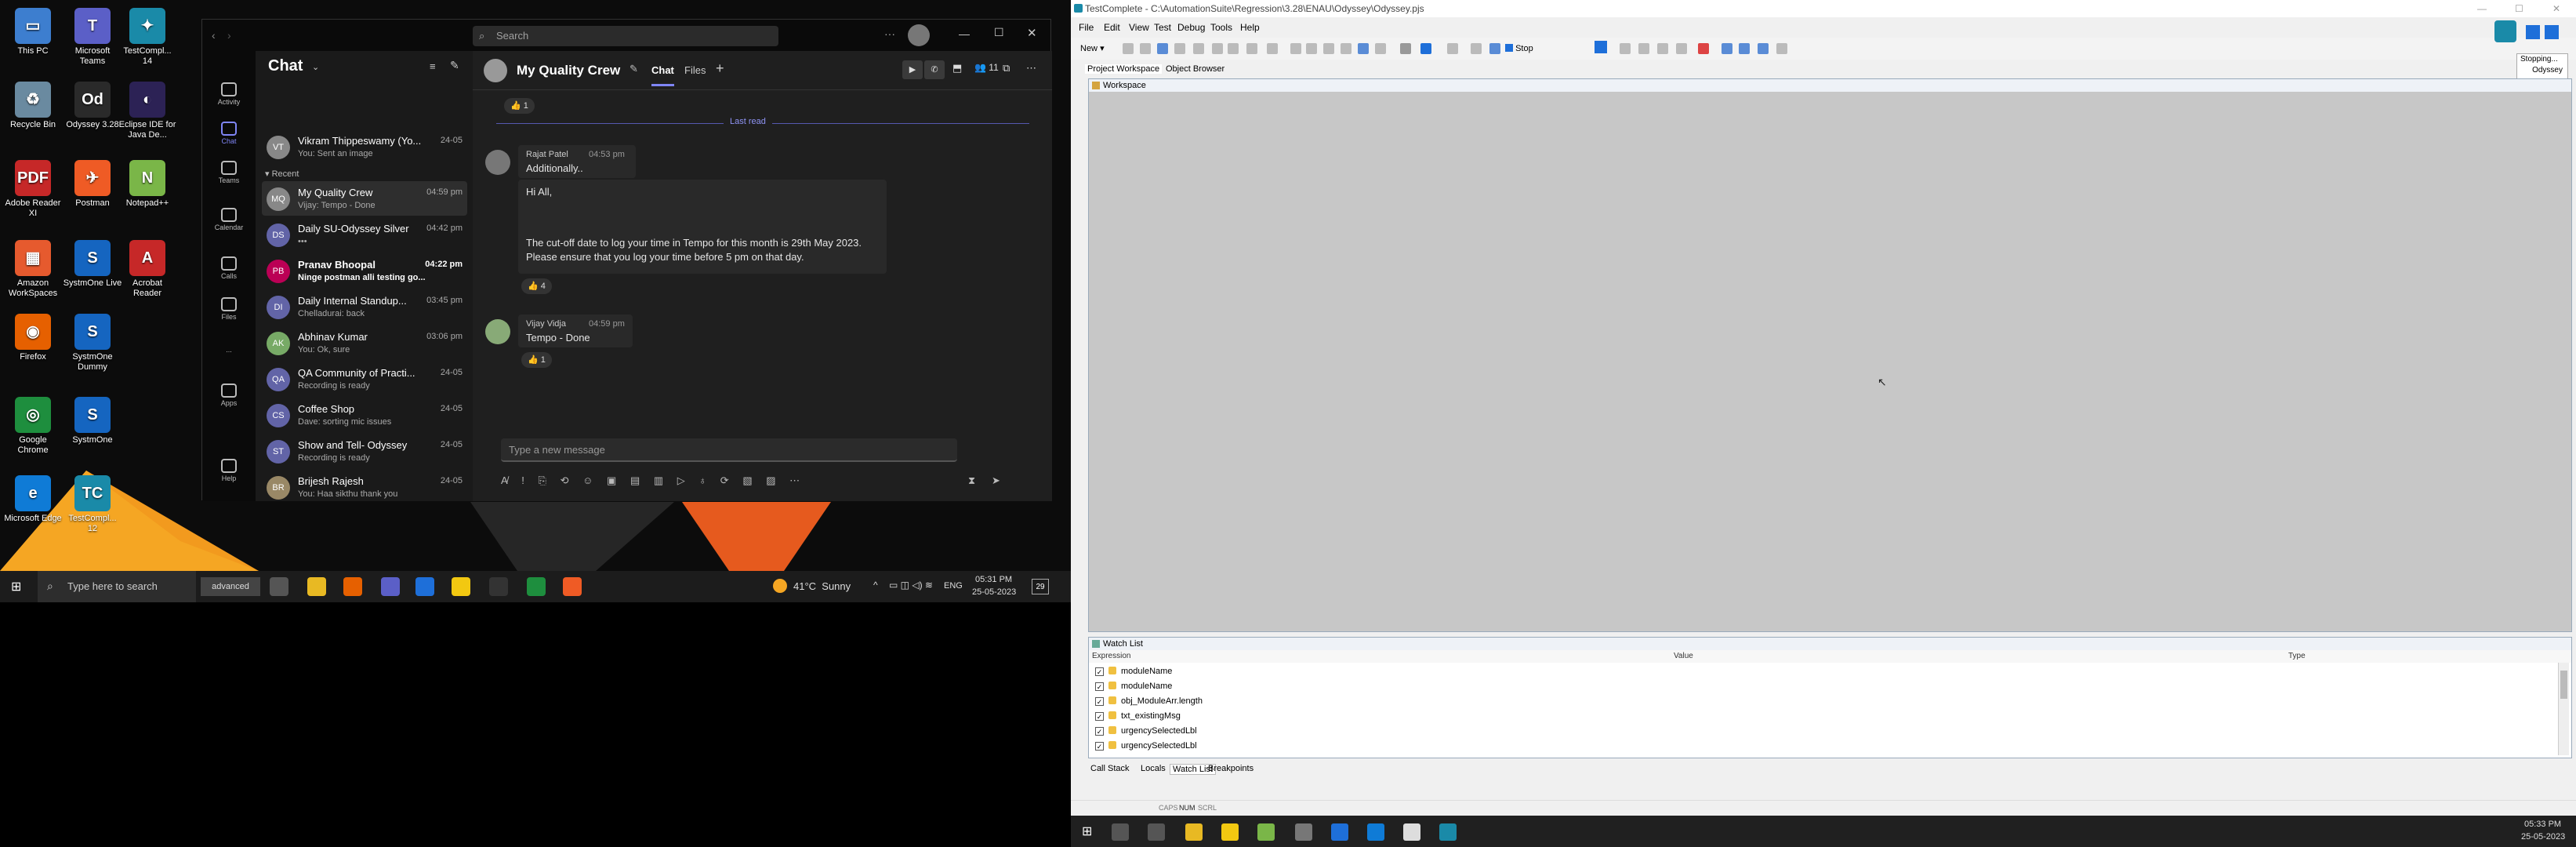  Describe the element at coordinates (93, 37) in the screenshot. I see `desktop-icon: T Microsoft Teams` at that location.